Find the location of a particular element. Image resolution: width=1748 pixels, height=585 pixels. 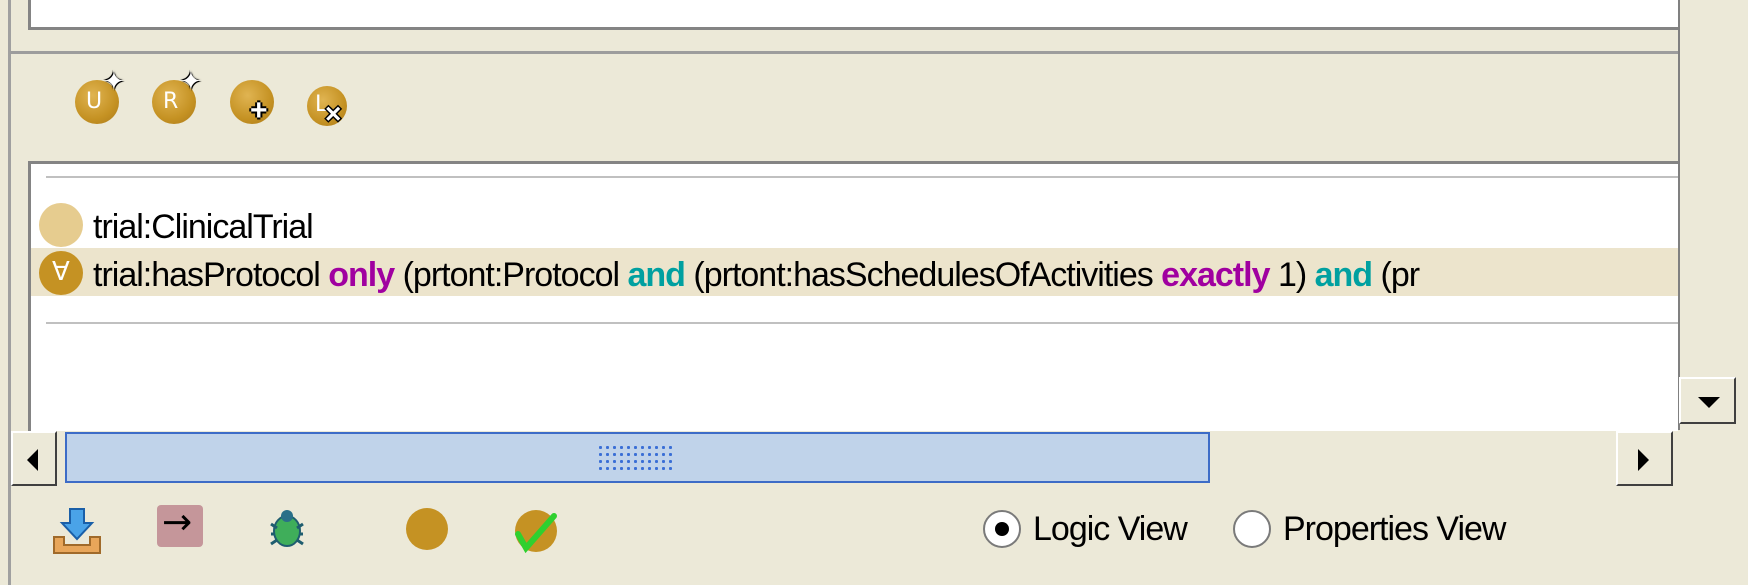

scroll-down-button is located at coordinates (1707, 400).